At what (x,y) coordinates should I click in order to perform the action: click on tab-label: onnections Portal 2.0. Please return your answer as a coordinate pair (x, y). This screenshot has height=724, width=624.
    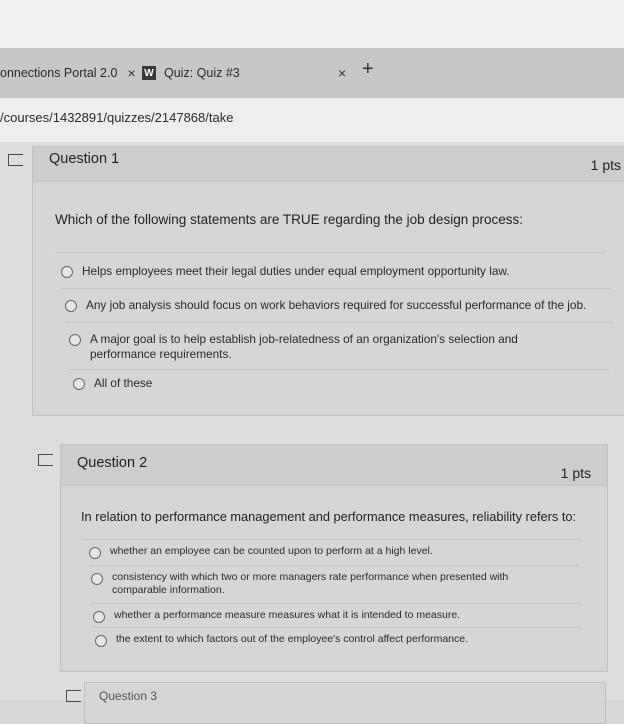
    Looking at the image, I should click on (59, 73).